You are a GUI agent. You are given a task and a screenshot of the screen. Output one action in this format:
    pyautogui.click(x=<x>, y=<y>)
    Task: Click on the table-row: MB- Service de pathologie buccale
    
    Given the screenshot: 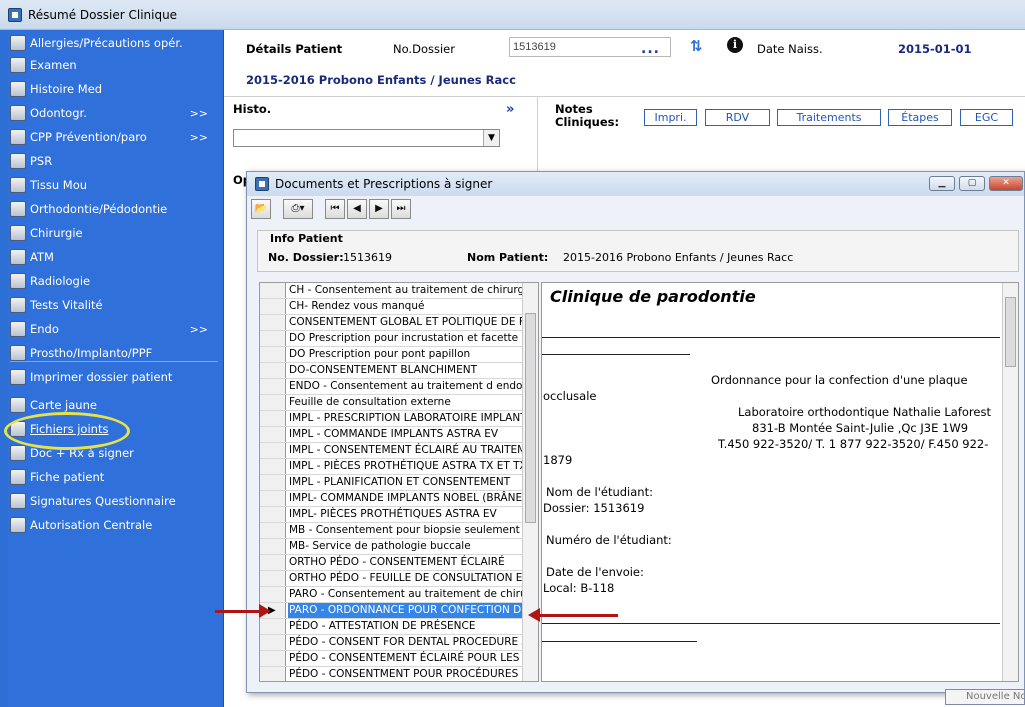 What is the action you would take?
    pyautogui.click(x=391, y=547)
    